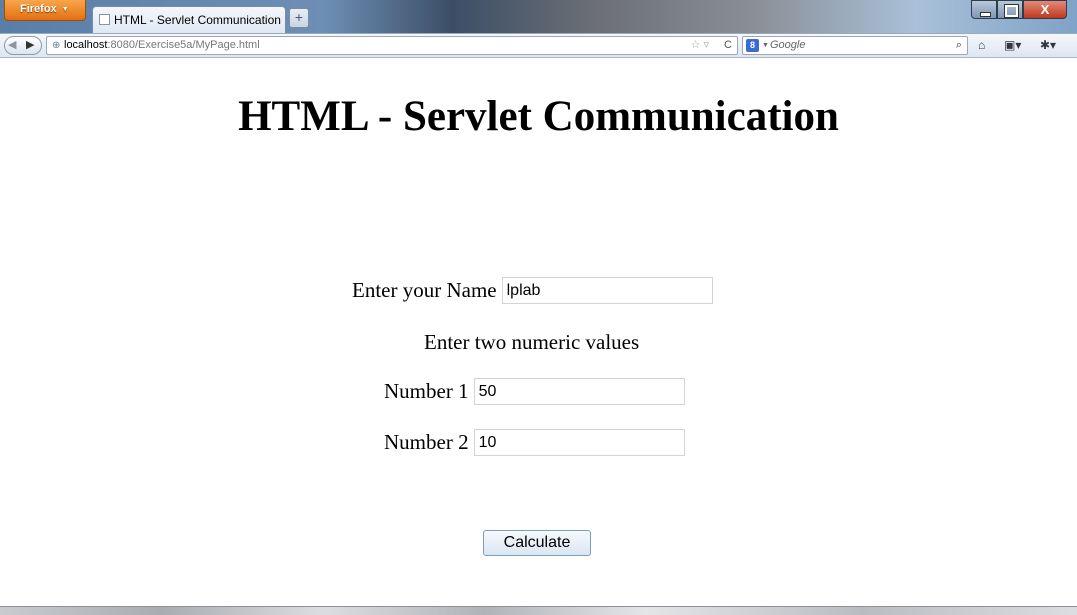 This screenshot has width=1077, height=615. I want to click on name-row: Enter your Name lplab, so click(532, 290).